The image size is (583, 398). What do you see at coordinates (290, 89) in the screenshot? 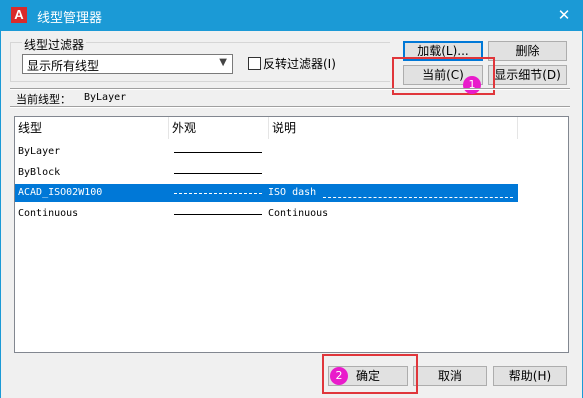
I see `separator-top-highlight` at bounding box center [290, 89].